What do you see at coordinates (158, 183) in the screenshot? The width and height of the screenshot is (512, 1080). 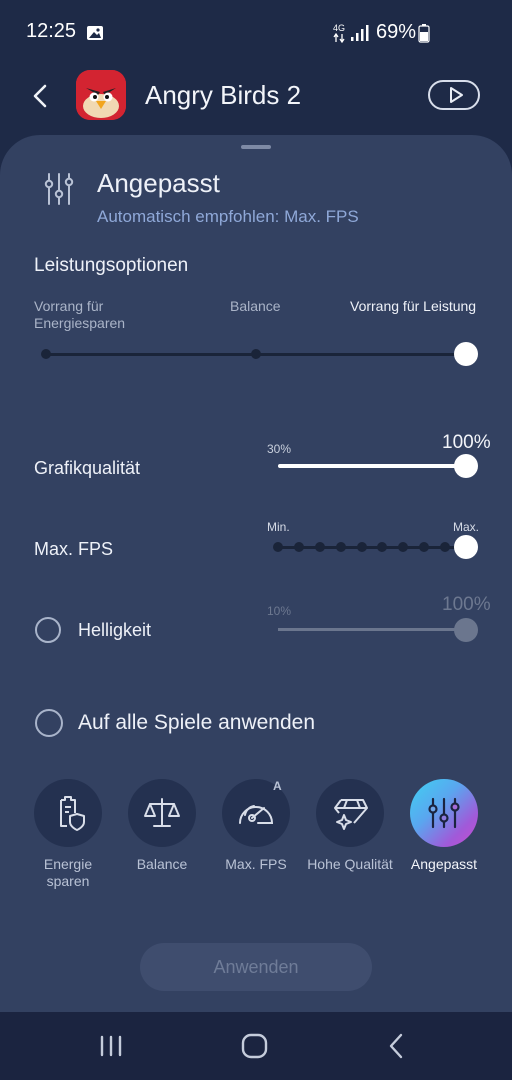 I see `profile-title: Angepasst` at bounding box center [158, 183].